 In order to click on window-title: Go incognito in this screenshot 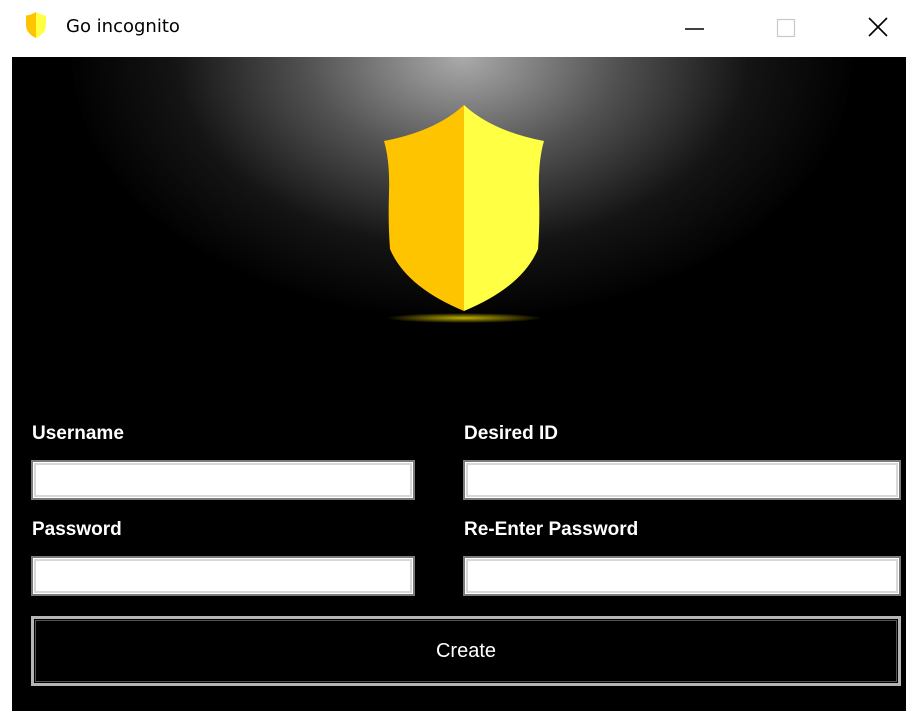, I will do `click(123, 26)`.